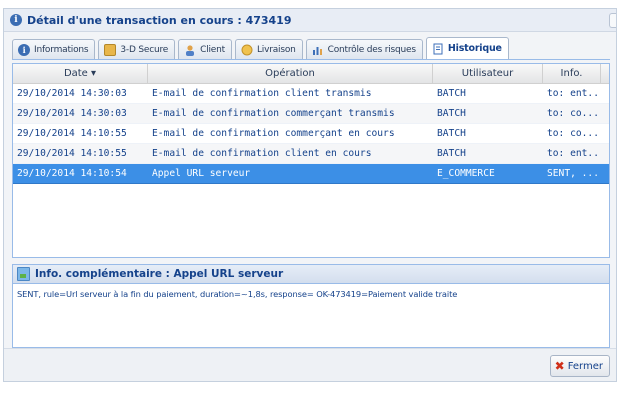 The image size is (617, 394). I want to click on tab-livraison: Livraison, so click(268, 49).